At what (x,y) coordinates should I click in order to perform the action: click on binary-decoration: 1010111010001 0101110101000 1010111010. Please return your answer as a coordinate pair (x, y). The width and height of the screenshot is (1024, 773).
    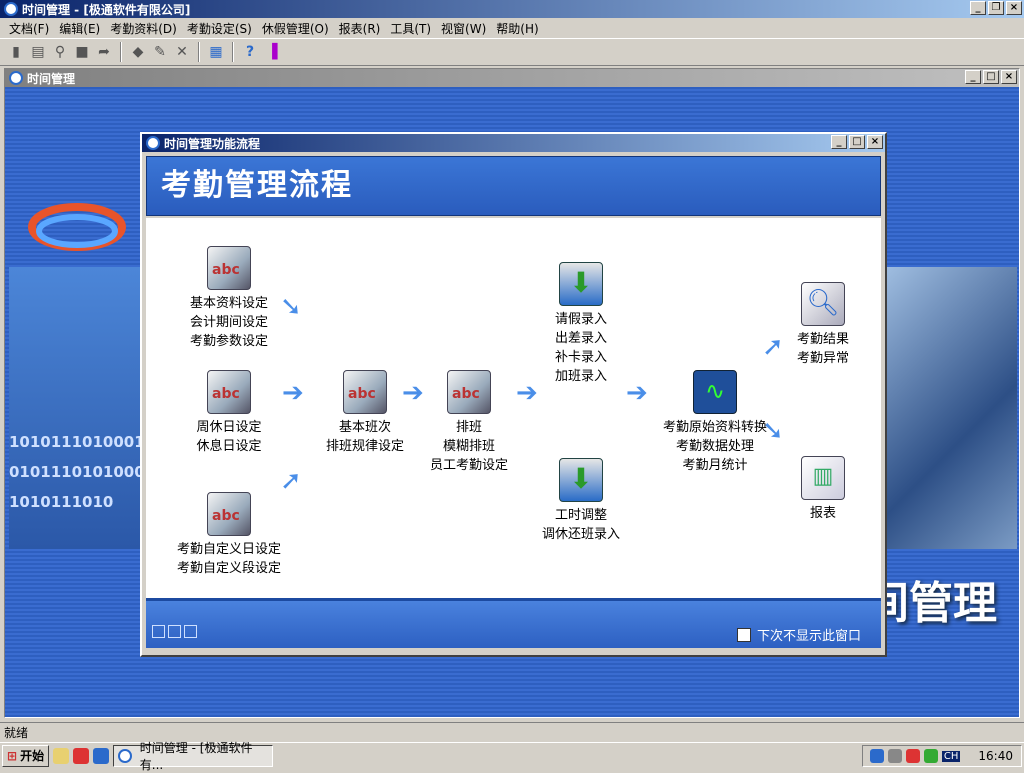
    Looking at the image, I should click on (75, 408).